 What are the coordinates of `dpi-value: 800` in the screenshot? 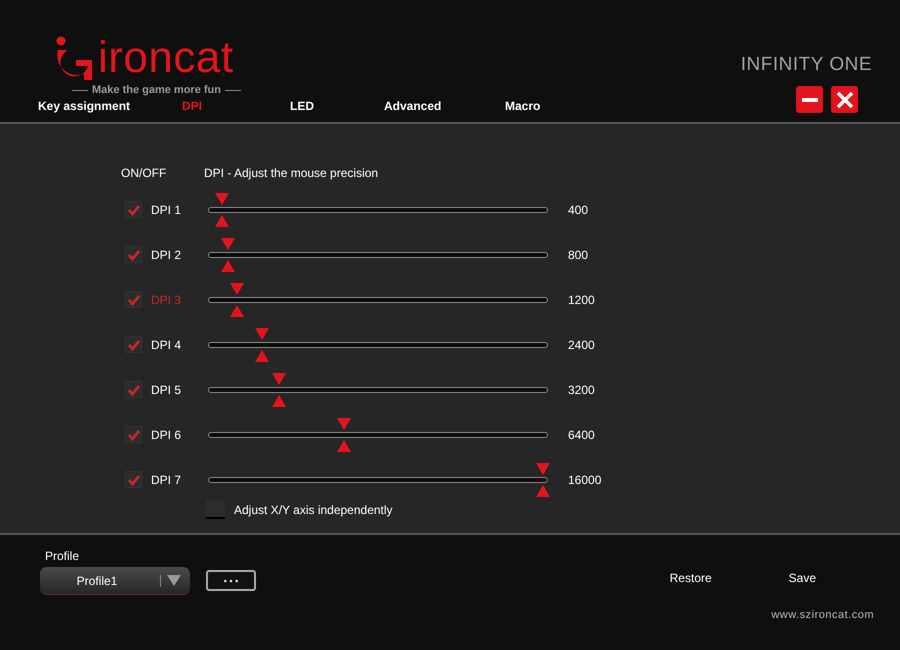 It's located at (578, 255).